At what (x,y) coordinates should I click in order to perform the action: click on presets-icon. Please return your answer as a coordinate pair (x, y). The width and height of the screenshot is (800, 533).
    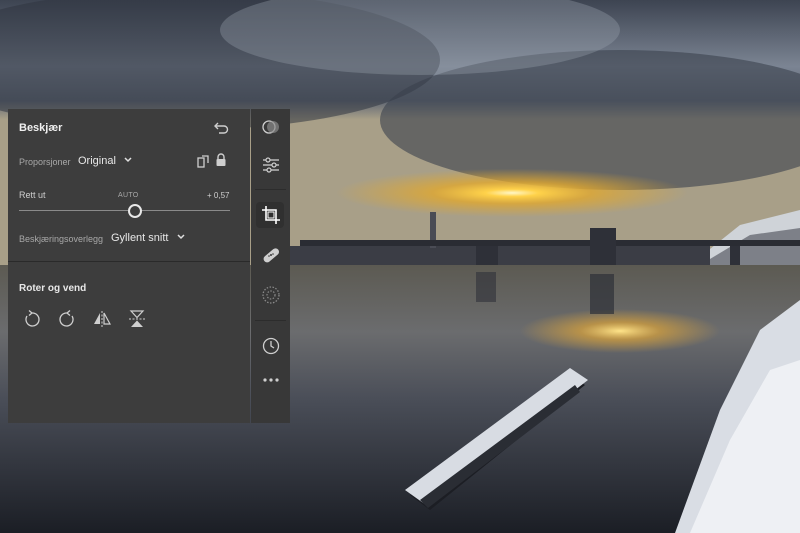
    Looking at the image, I should click on (270, 127).